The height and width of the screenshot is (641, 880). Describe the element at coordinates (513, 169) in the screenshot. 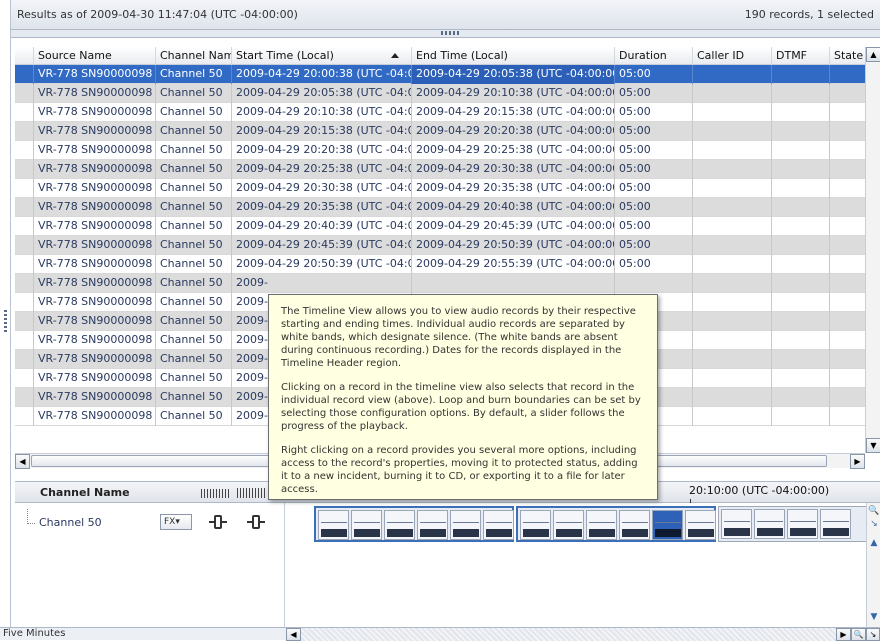

I see `table-cell-end: 2009-04-29 20:30:38 (UTC -04:00:00)` at that location.